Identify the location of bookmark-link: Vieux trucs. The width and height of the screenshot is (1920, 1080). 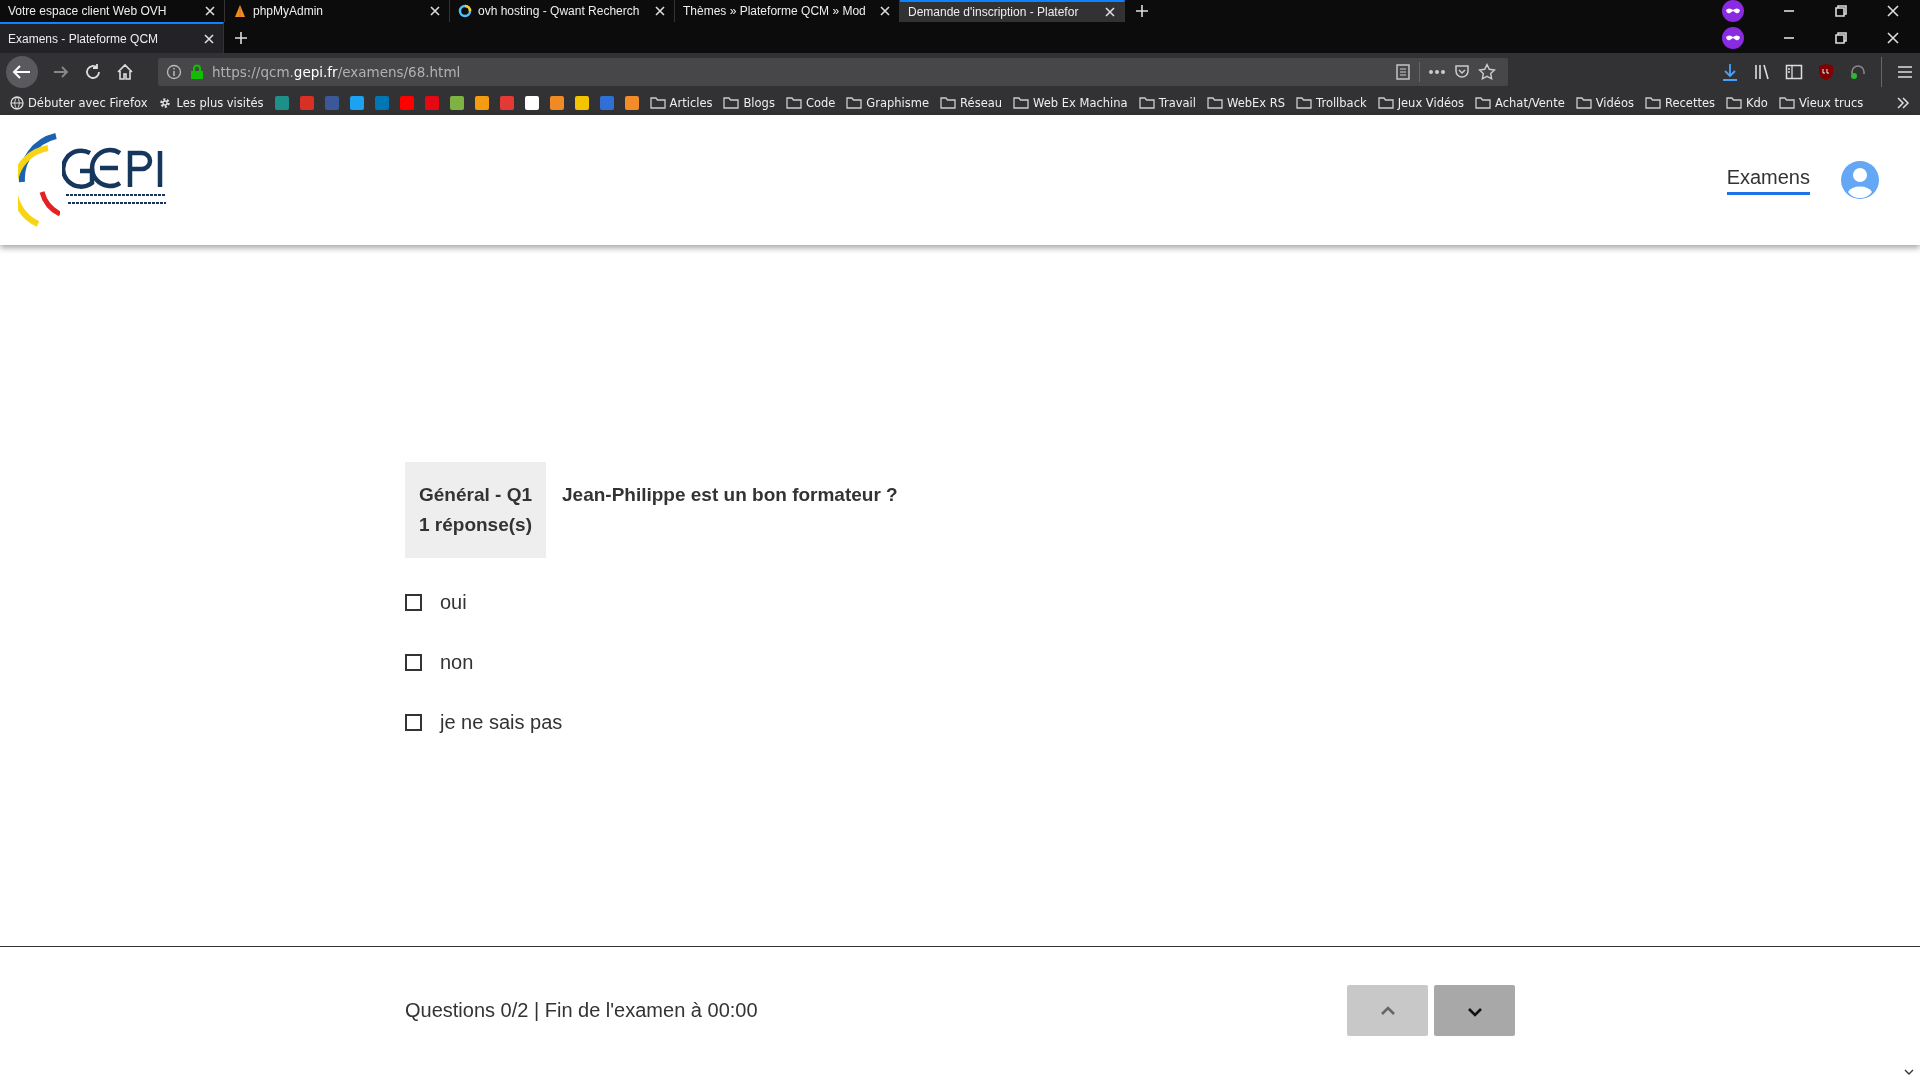
(1821, 102).